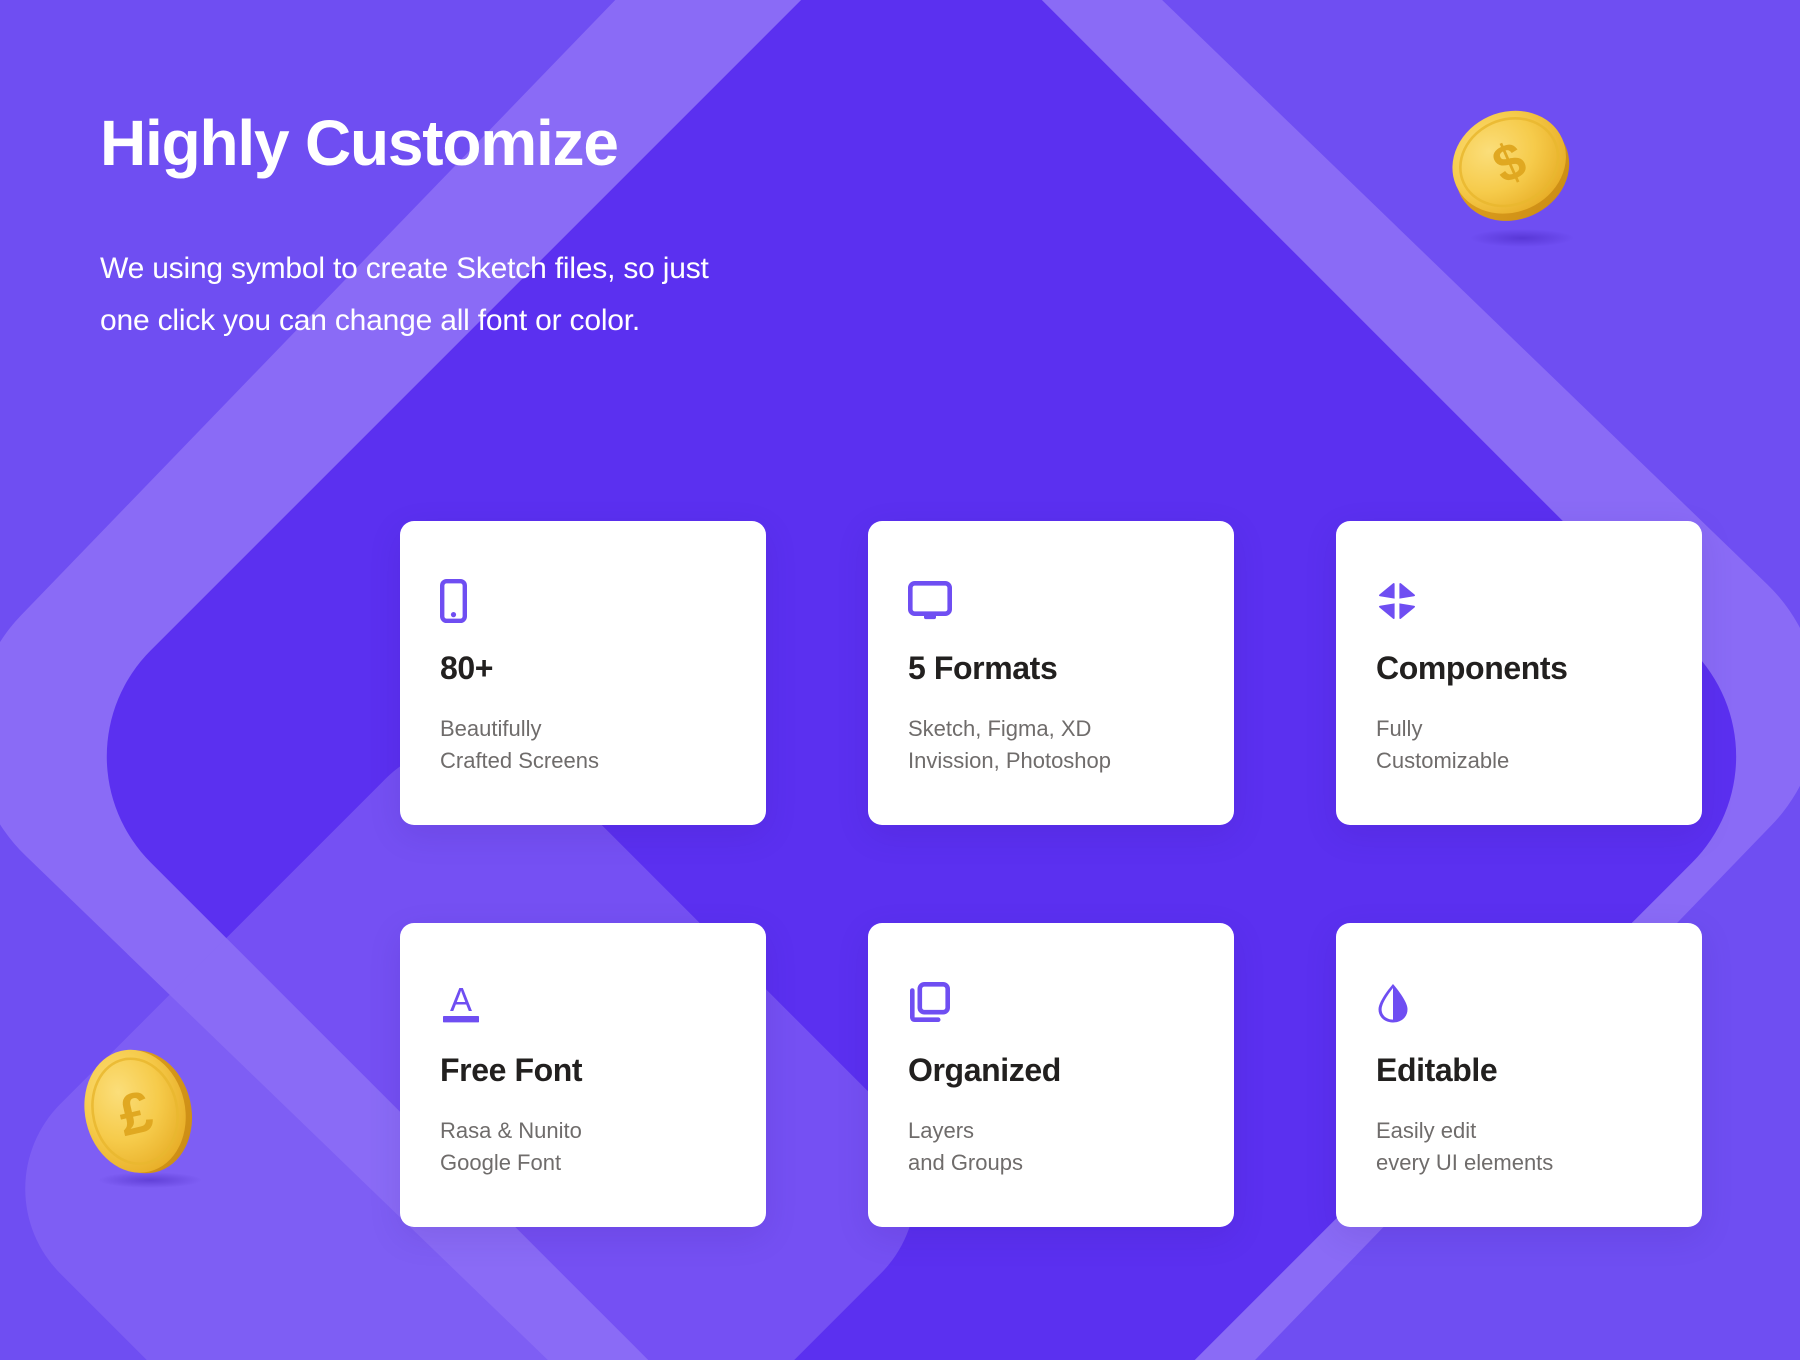 This screenshot has height=1360, width=1800. Describe the element at coordinates (1539, 745) in the screenshot. I see `card-description: Fully Customizable` at that location.